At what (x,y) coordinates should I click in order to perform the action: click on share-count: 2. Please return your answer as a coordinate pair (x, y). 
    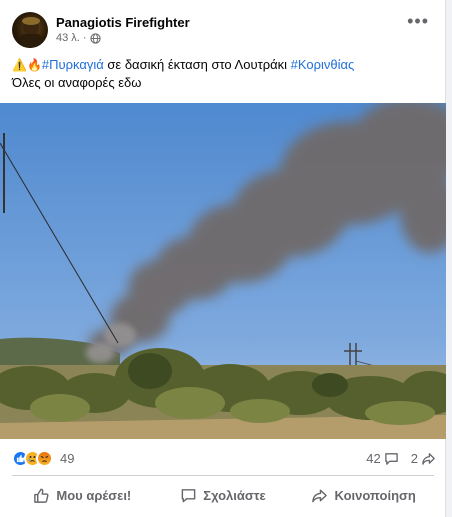
    Looking at the image, I should click on (423, 458).